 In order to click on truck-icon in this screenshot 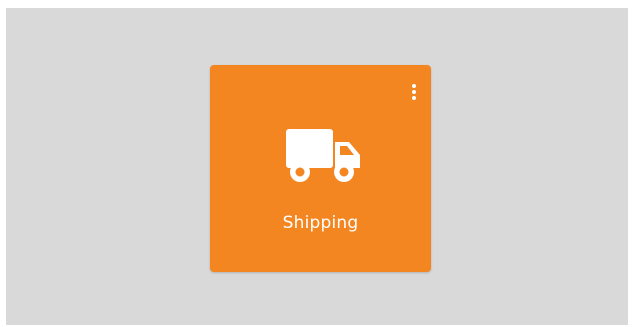, I will do `click(323, 155)`.